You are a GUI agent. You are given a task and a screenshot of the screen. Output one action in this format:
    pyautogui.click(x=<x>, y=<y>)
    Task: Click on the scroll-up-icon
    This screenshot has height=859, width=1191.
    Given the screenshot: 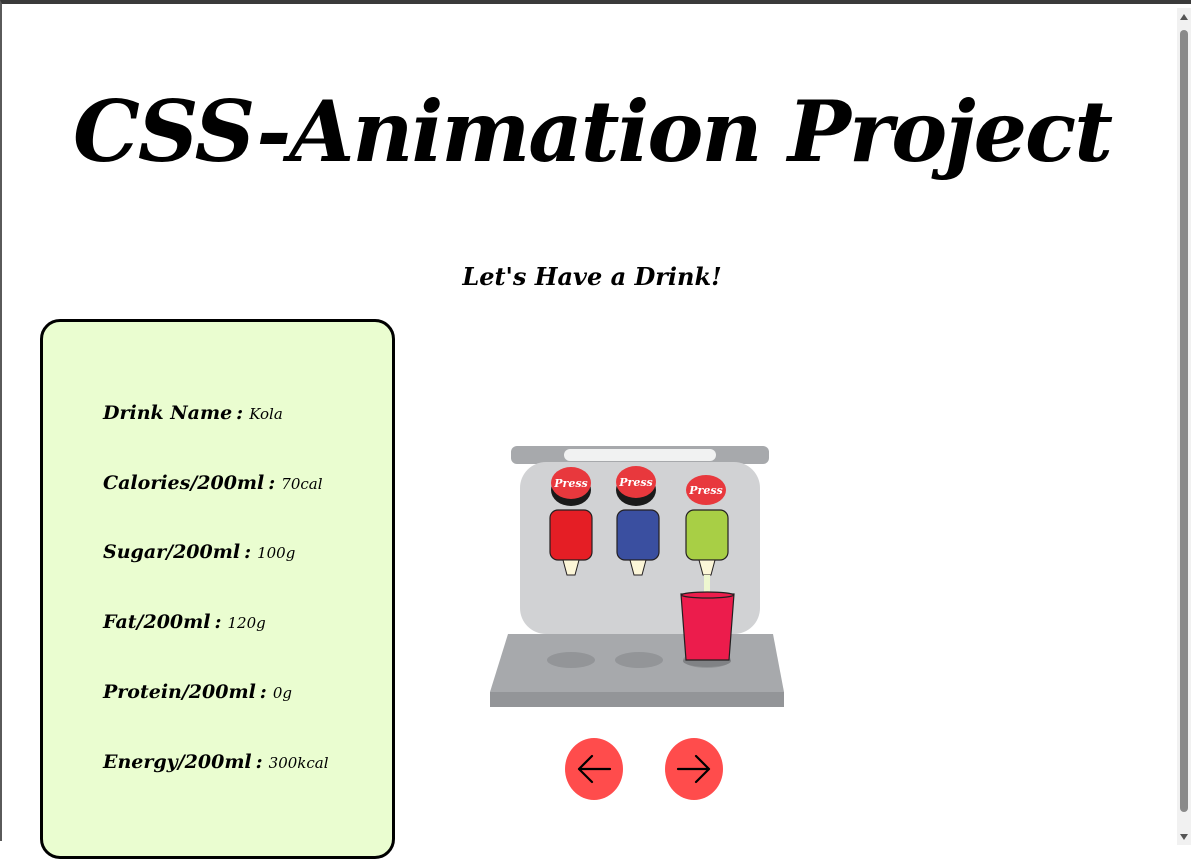 What is the action you would take?
    pyautogui.click(x=1184, y=17)
    